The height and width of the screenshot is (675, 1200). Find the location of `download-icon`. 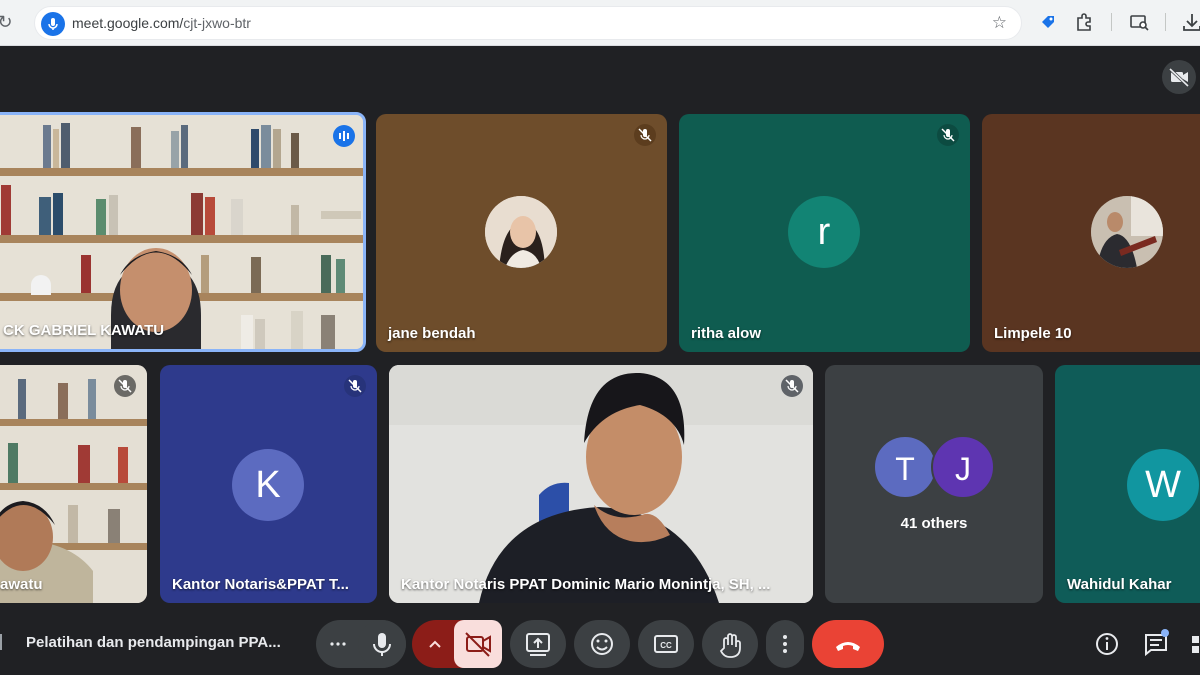

download-icon is located at coordinates (1190, 22).